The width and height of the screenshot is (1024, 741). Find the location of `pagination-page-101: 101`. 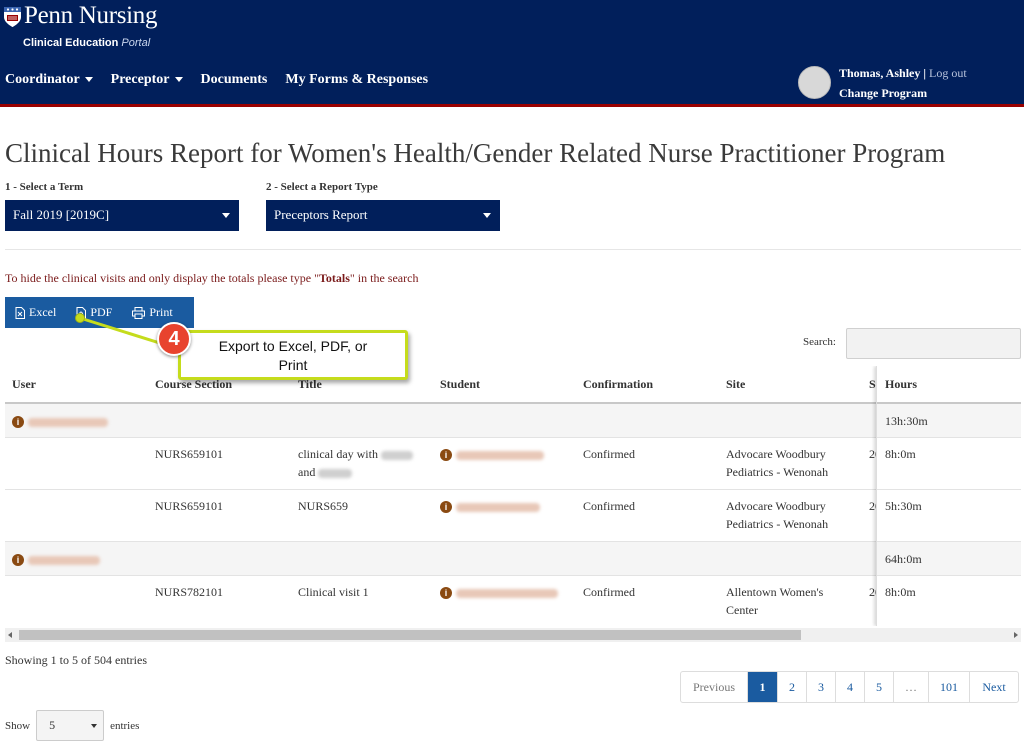

pagination-page-101: 101 is located at coordinates (949, 687).